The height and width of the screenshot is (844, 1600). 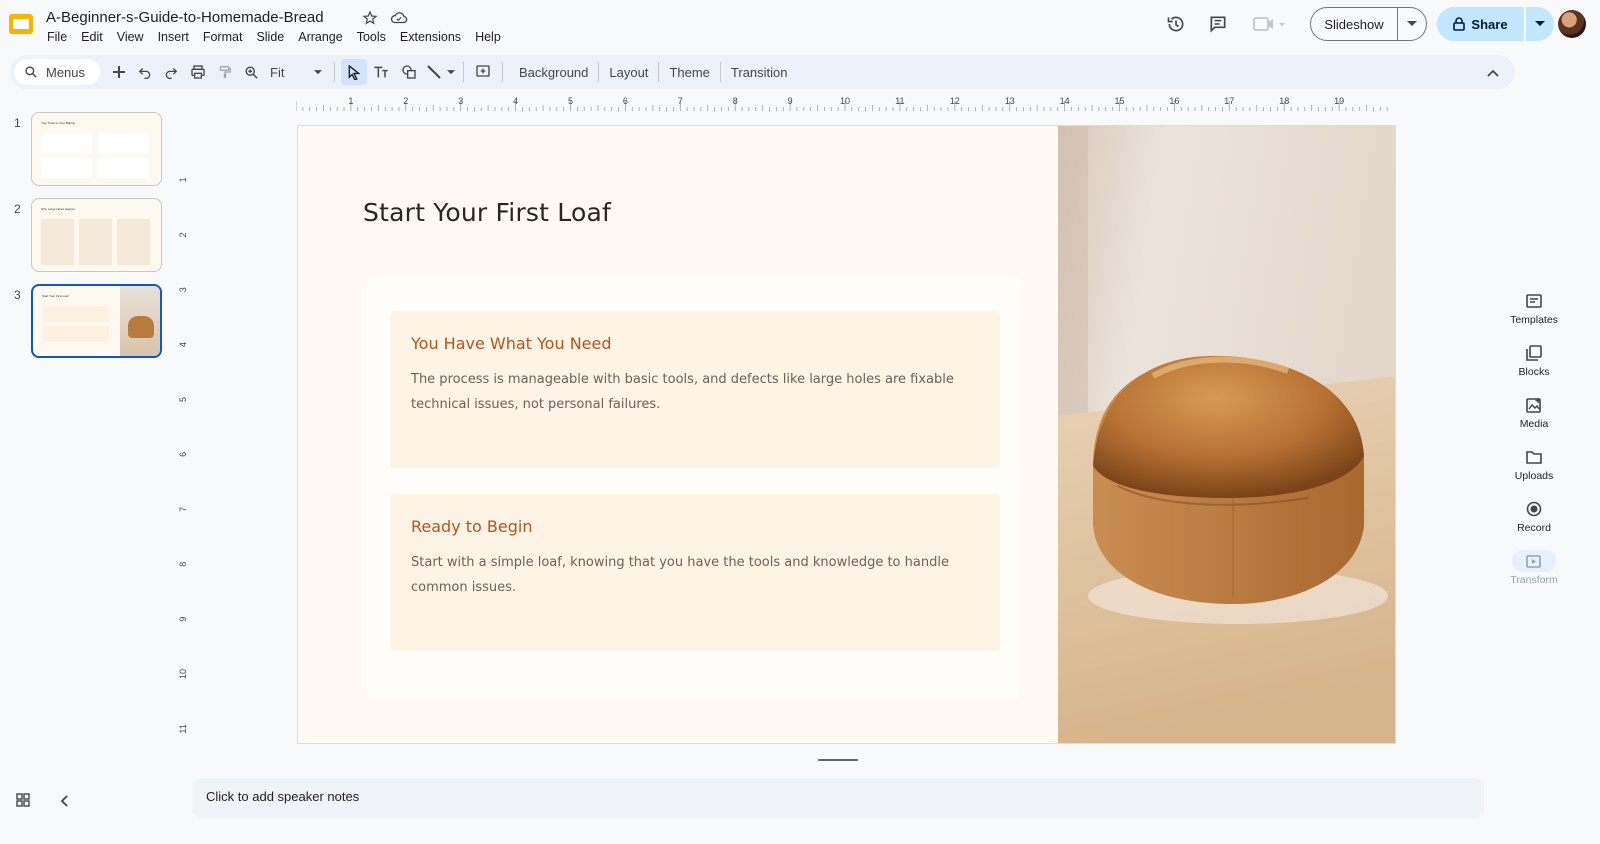 I want to click on zoom-select: Fit, so click(x=296, y=72).